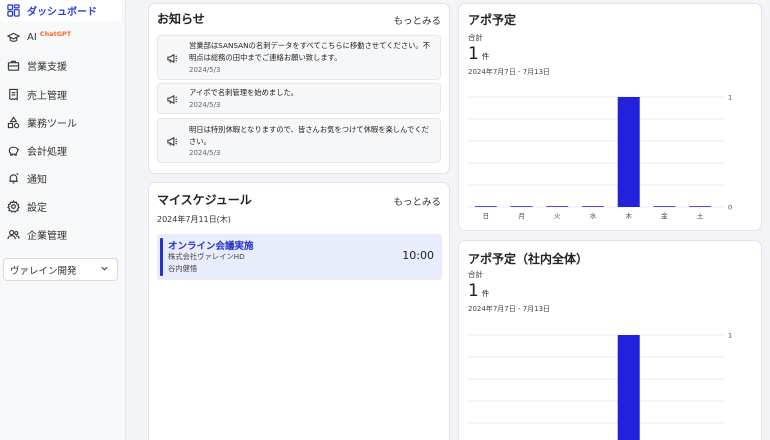 This screenshot has height=440, width=770. Describe the element at coordinates (181, 19) in the screenshot. I see `notices-title: お知らせ` at that location.